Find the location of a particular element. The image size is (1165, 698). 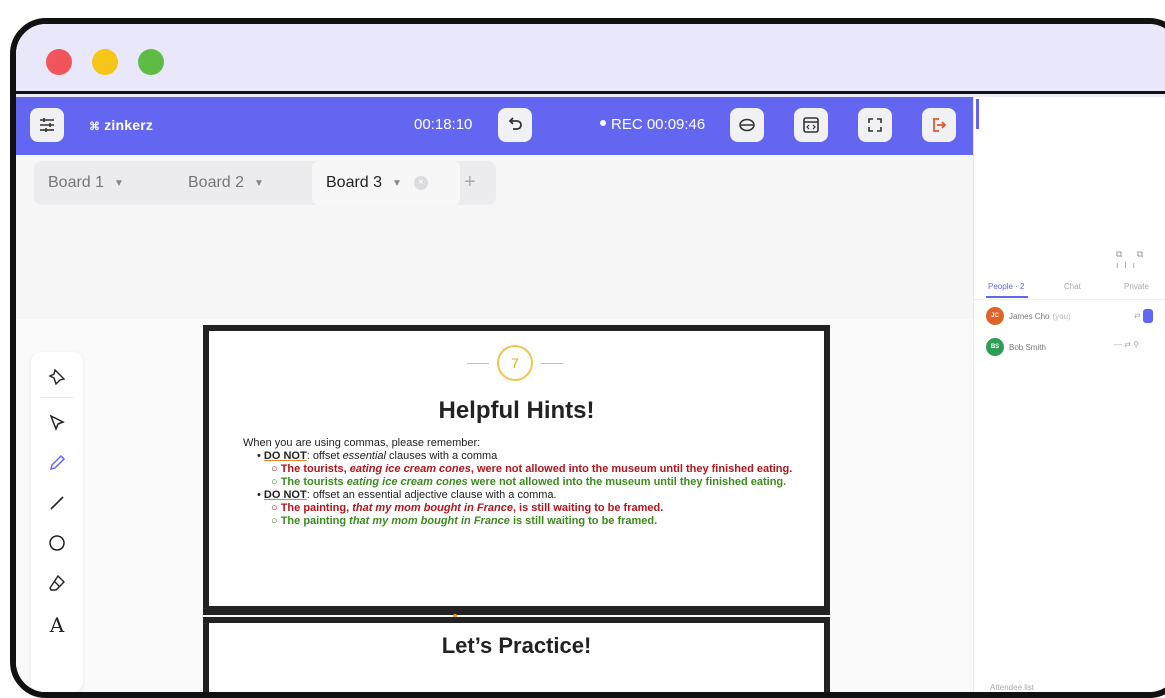

slide-title: Helpful Hints! is located at coordinates (516, 410).